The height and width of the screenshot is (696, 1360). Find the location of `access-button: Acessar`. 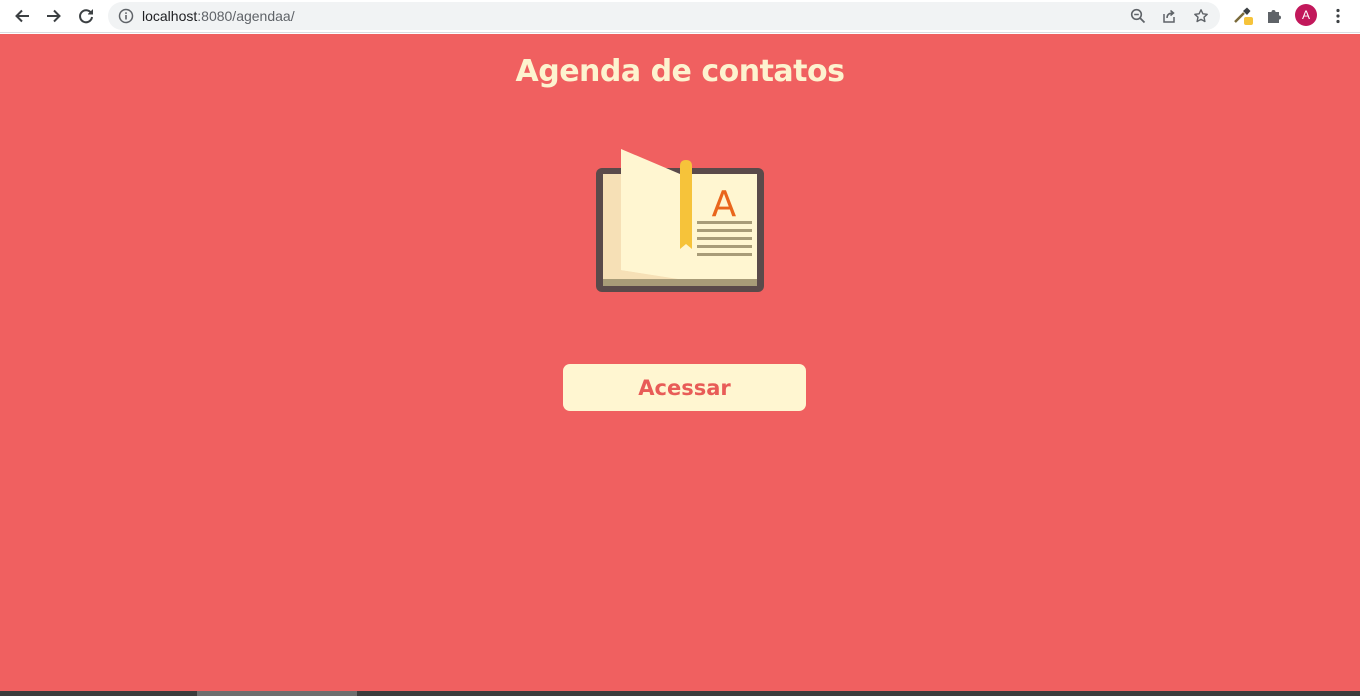

access-button: Acessar is located at coordinates (684, 387).